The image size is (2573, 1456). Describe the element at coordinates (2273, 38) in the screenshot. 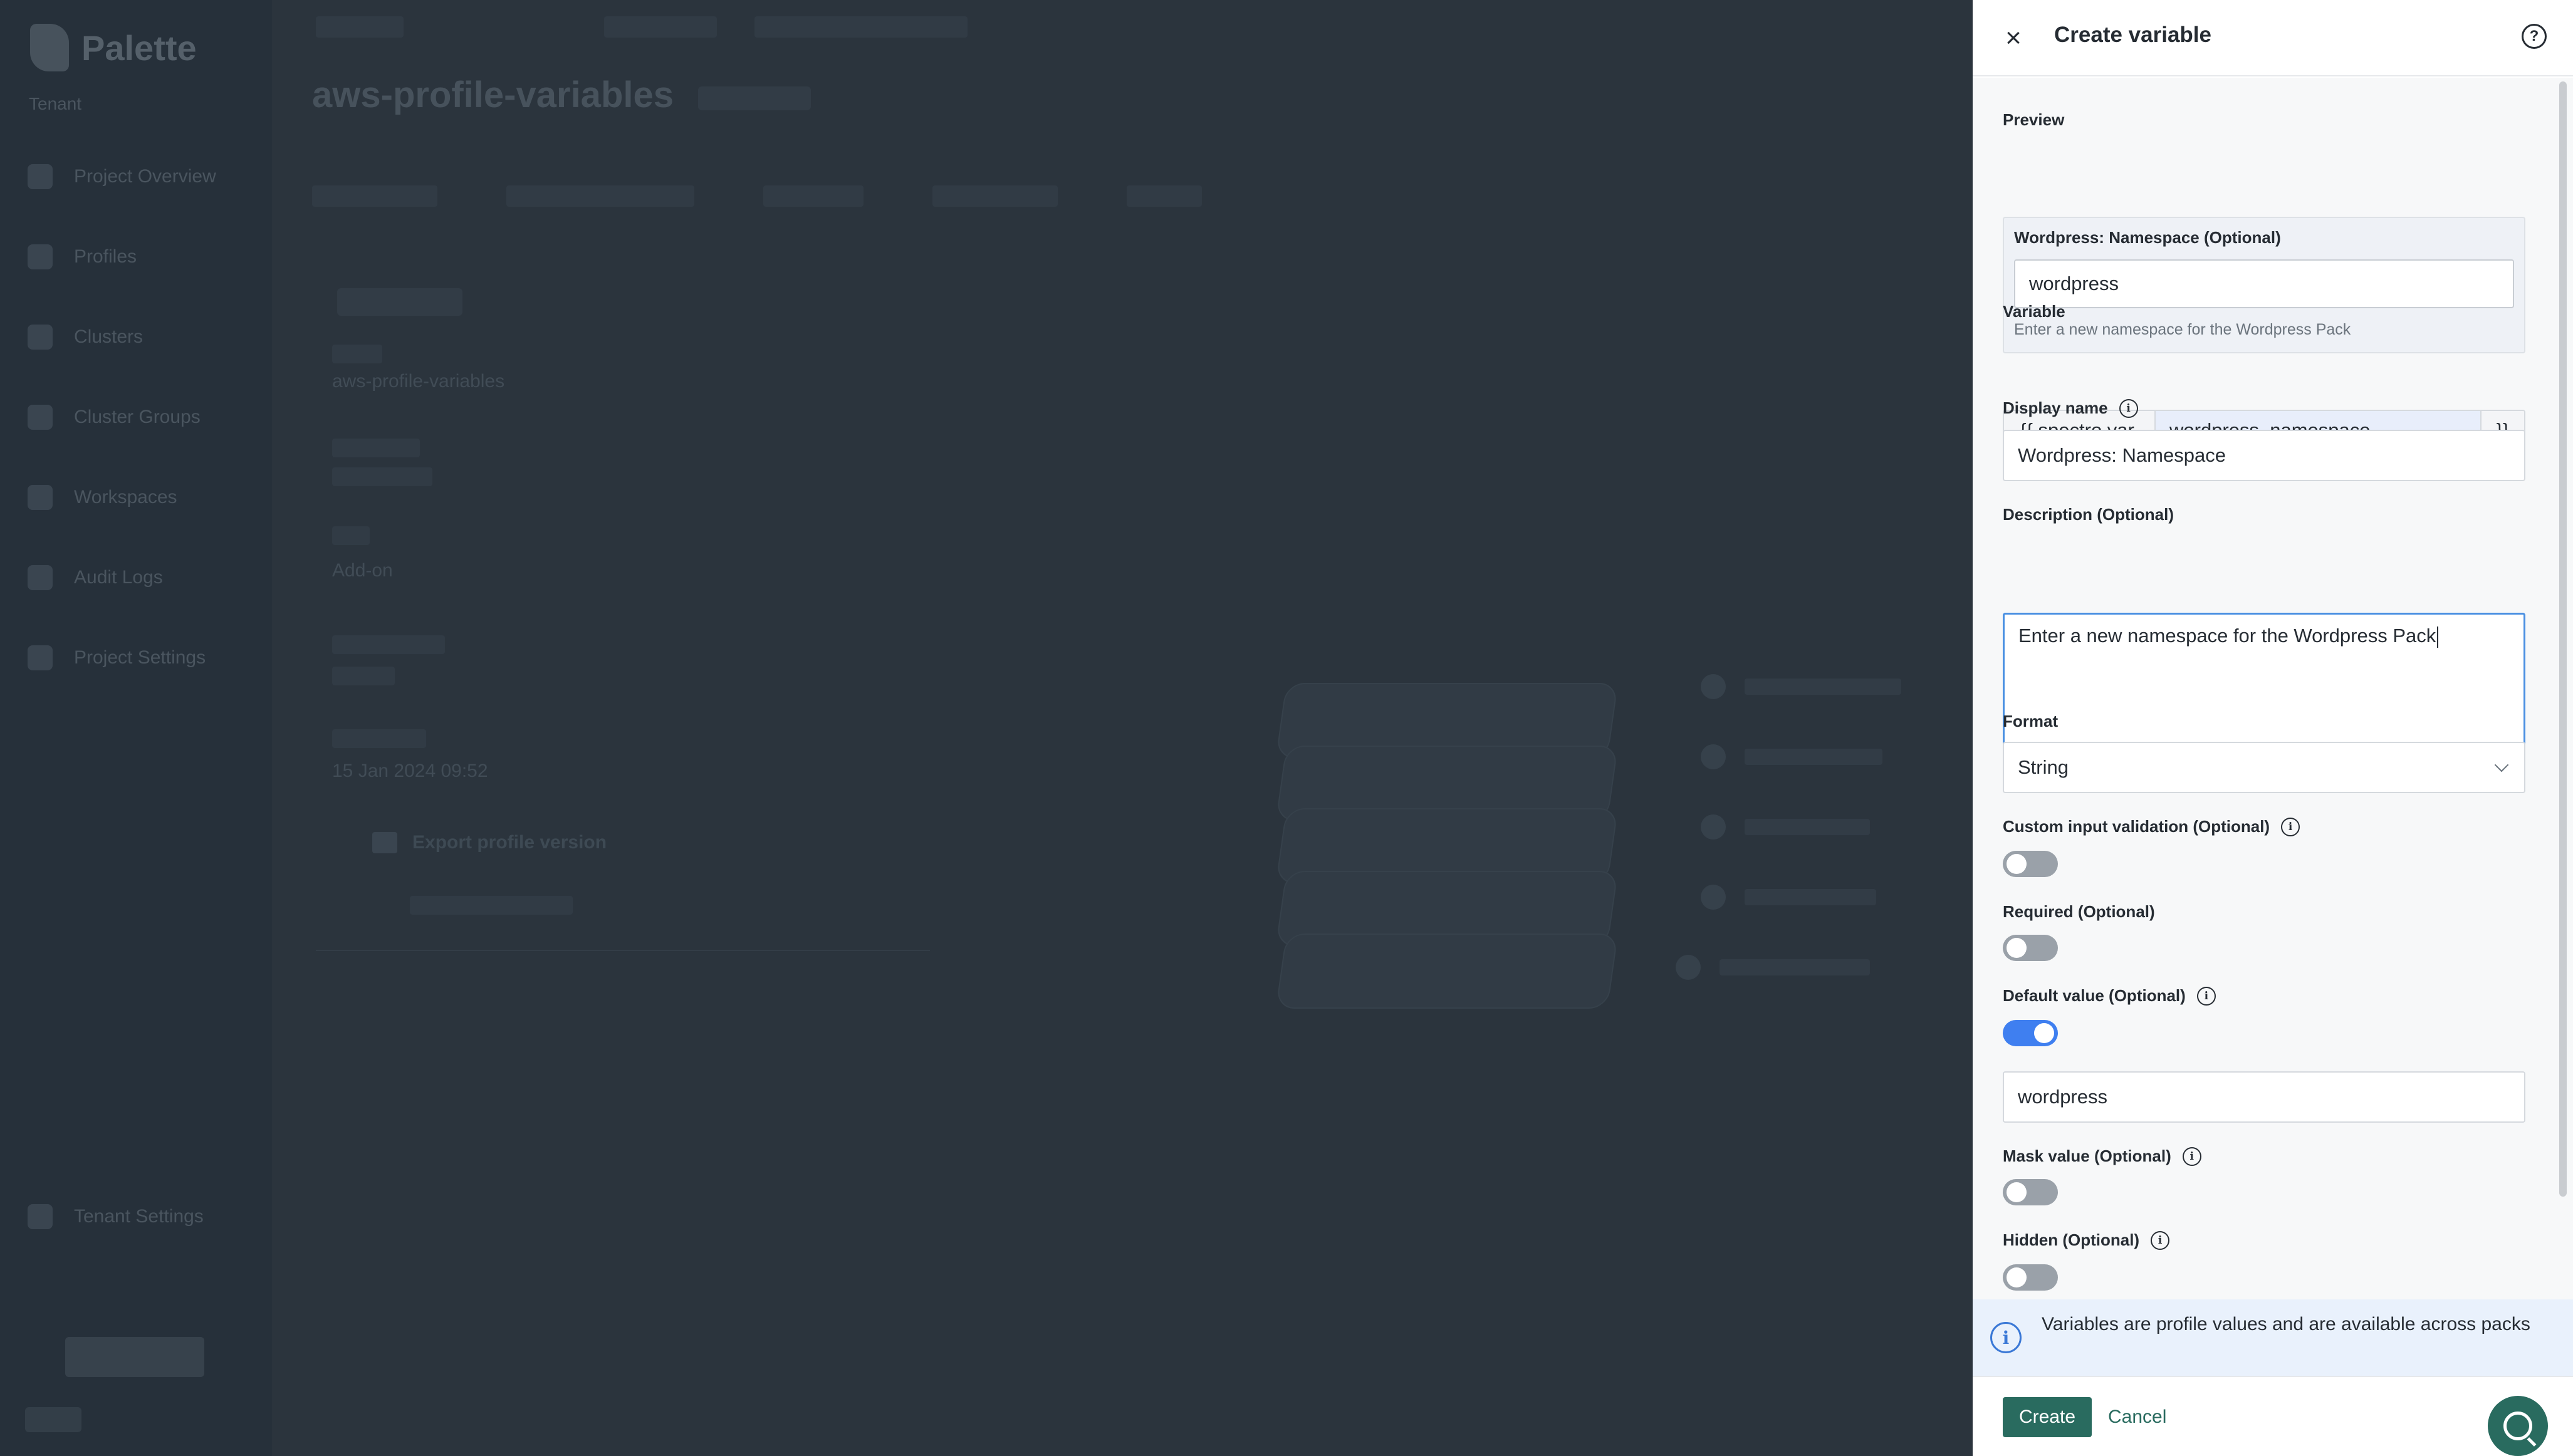

I see `drawer-header: × Create variable ?` at that location.